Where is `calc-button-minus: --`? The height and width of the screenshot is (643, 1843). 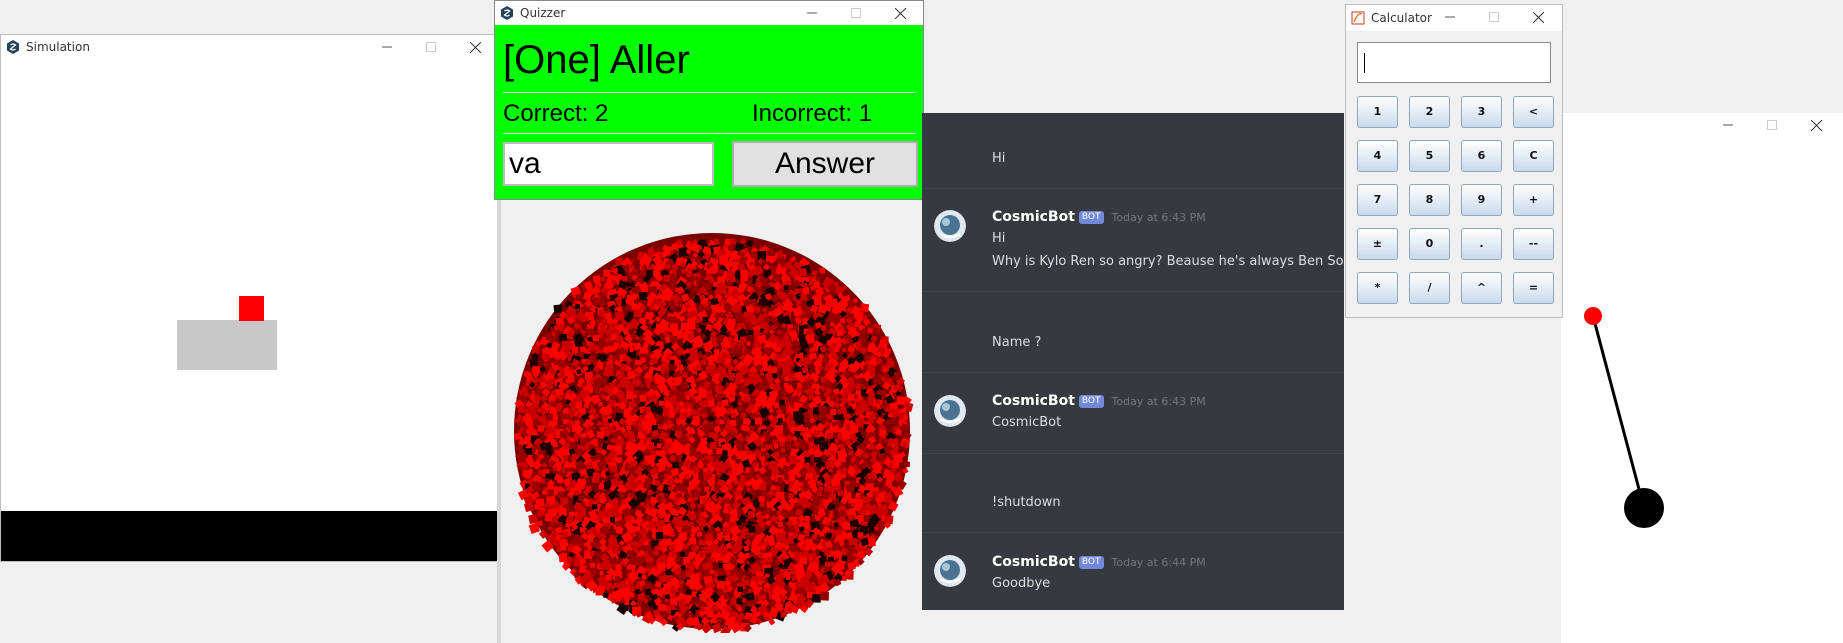 calc-button-minus: -- is located at coordinates (1533, 244).